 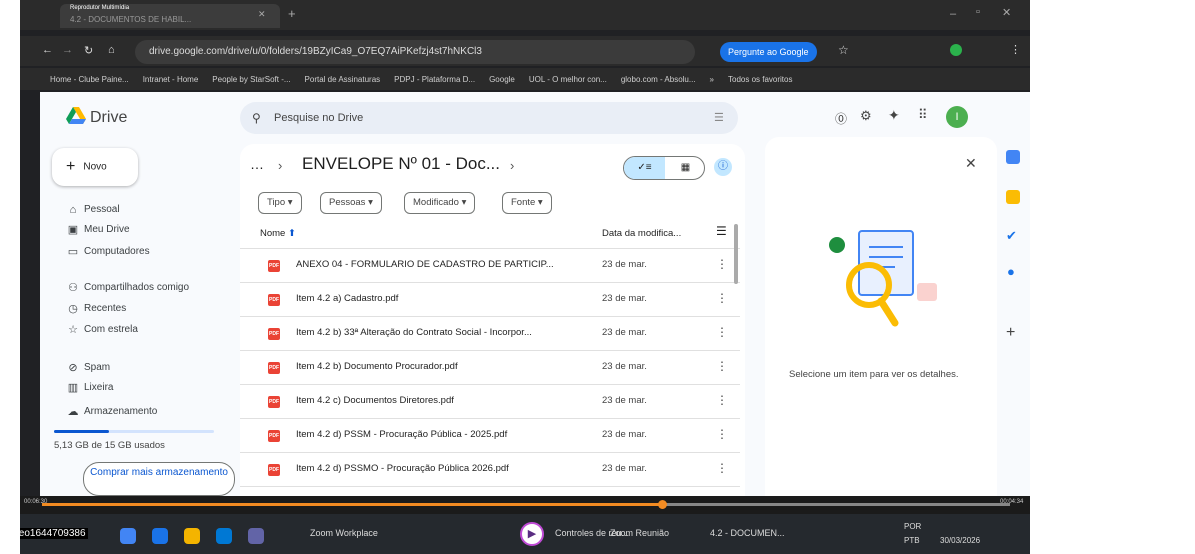 What do you see at coordinates (866, 116) in the screenshot?
I see `settings-icon: ⚙` at bounding box center [866, 116].